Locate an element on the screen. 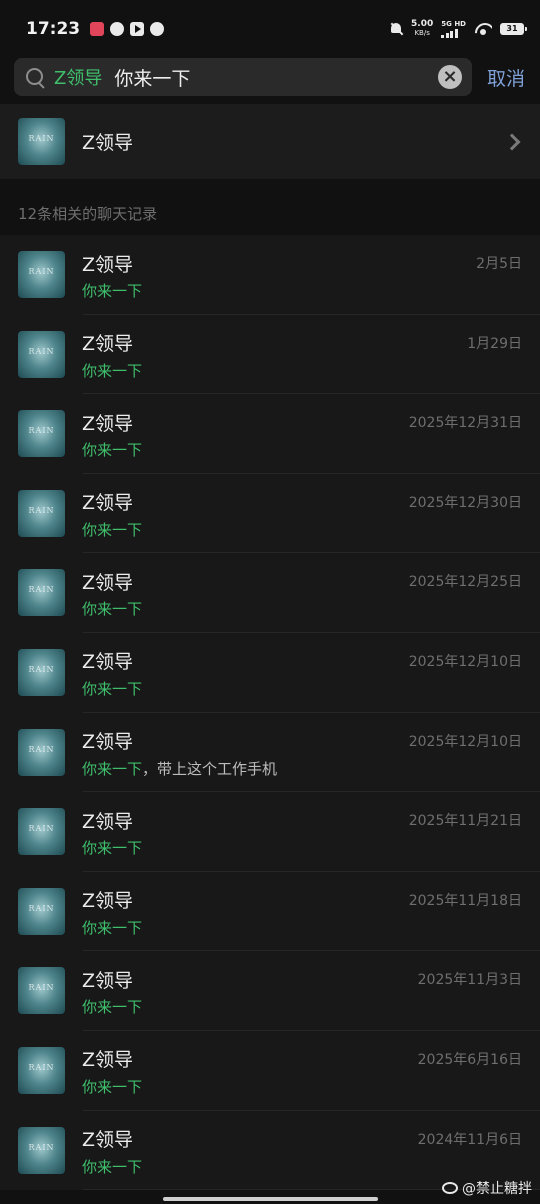 The width and height of the screenshot is (540, 1204). result-body: Z领导 2025年6月16日 你来一下 is located at coordinates (302, 1072).